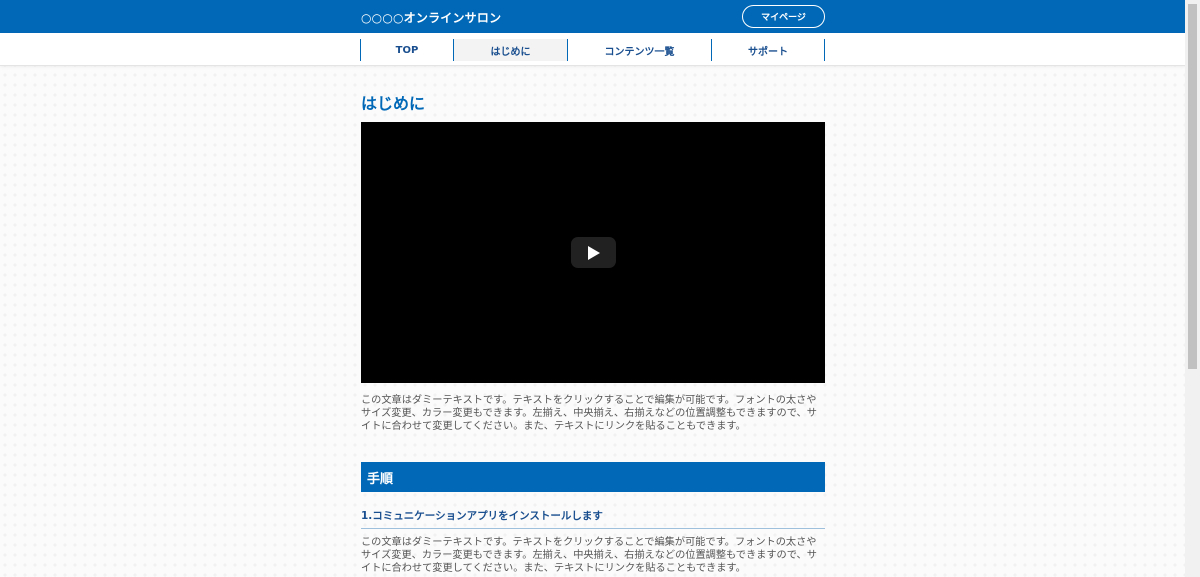 This screenshot has height=577, width=1200. I want to click on nav-item-contents: コンテンツ一覧, so click(640, 50).